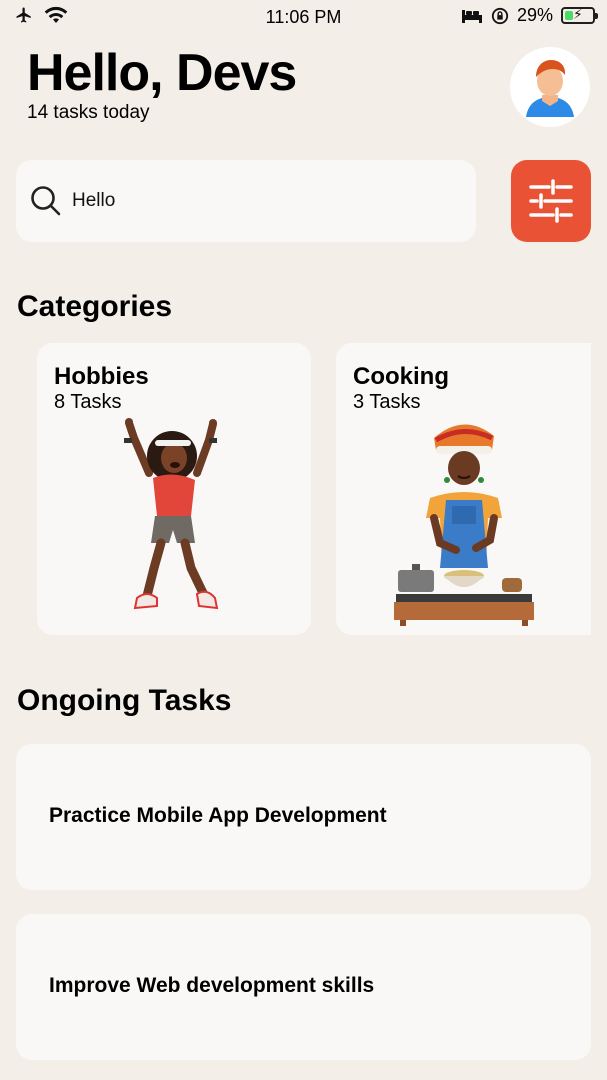  What do you see at coordinates (550, 87) in the screenshot?
I see `user-avatar-icon` at bounding box center [550, 87].